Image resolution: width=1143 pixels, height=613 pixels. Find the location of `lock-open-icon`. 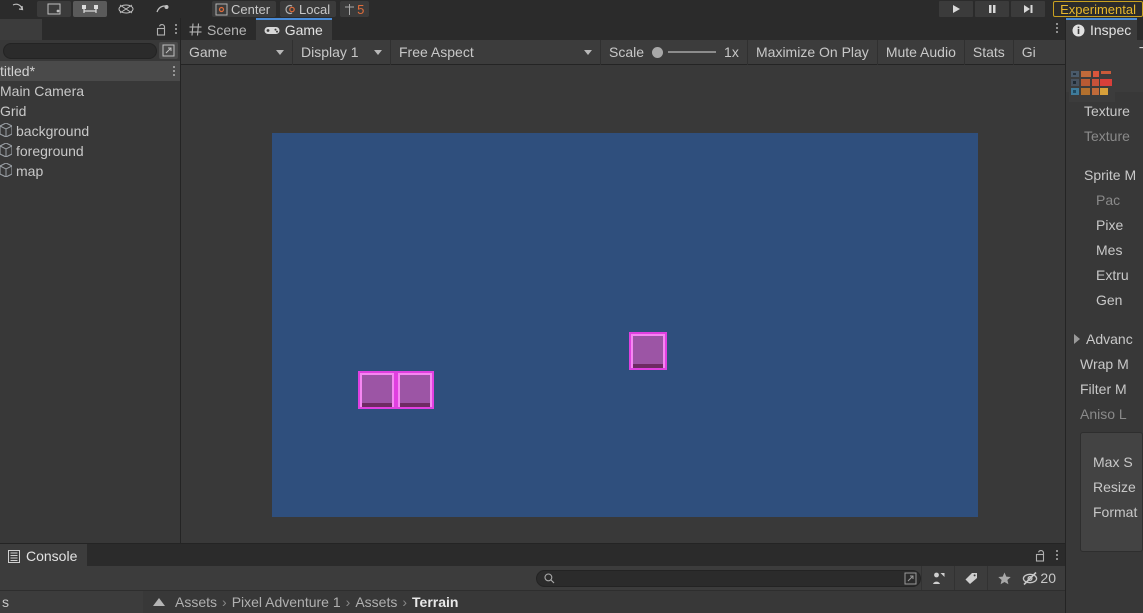

lock-open-icon is located at coordinates (161, 29).